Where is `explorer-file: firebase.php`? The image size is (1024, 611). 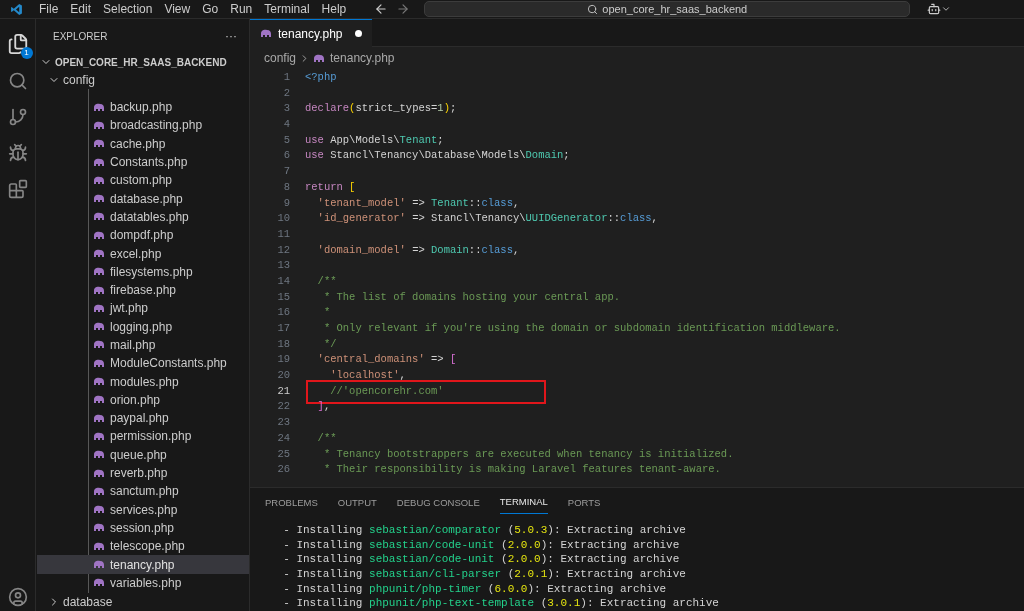 explorer-file: firebase.php is located at coordinates (143, 290).